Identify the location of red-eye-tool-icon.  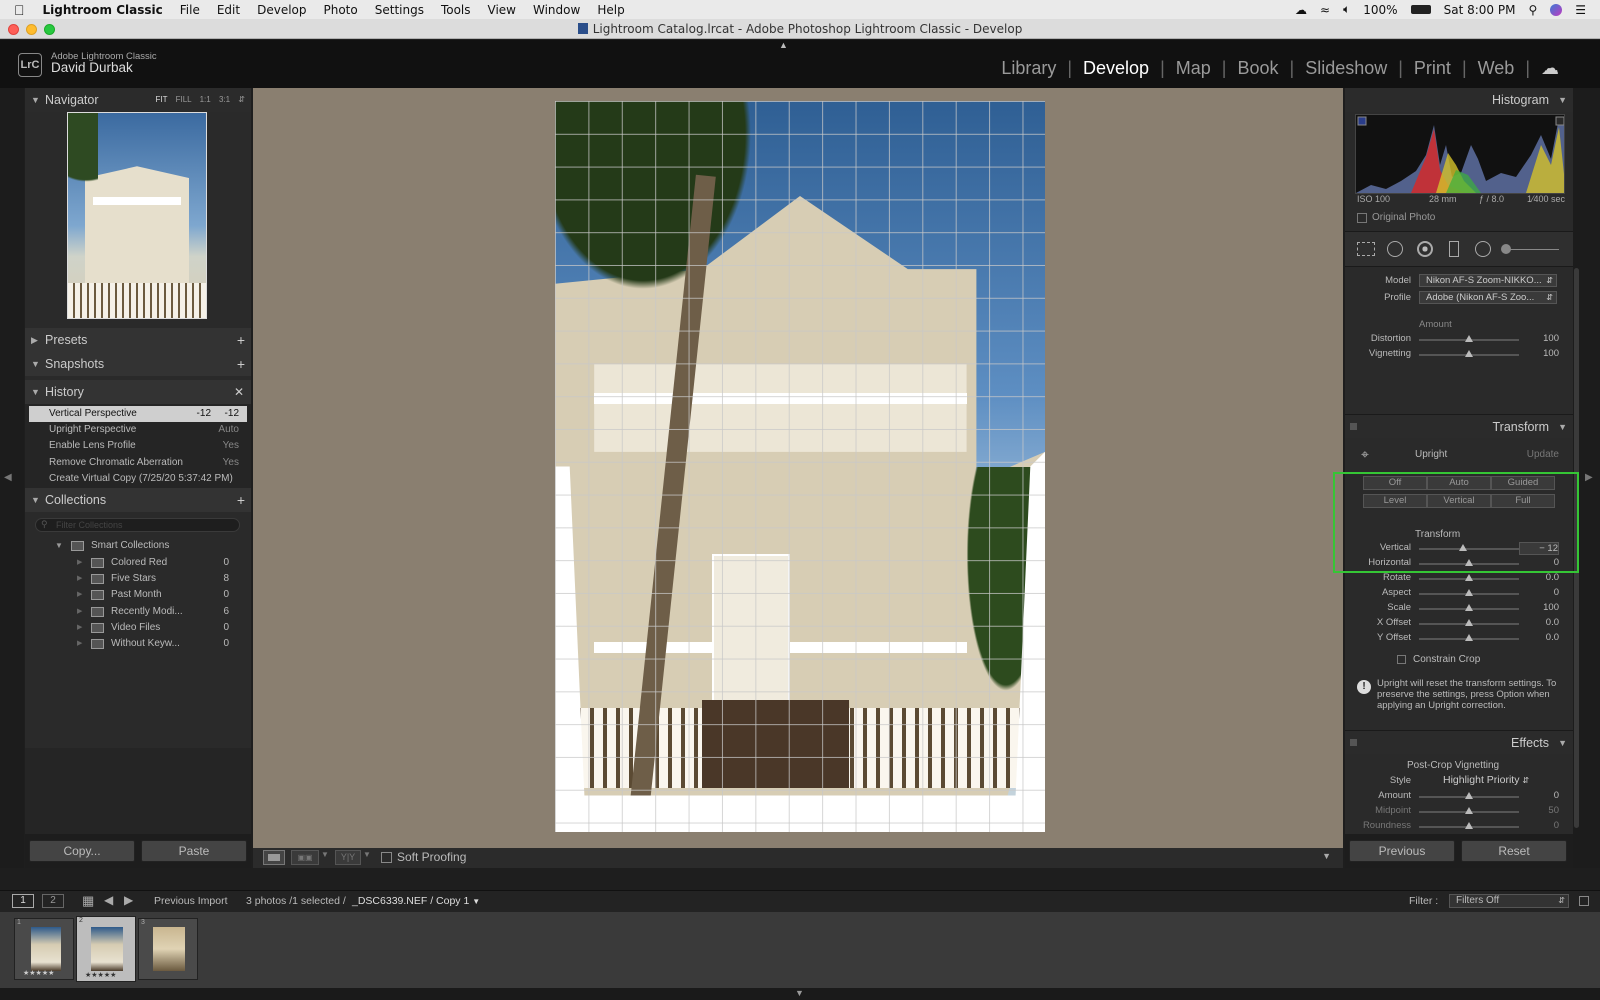
(1425, 249).